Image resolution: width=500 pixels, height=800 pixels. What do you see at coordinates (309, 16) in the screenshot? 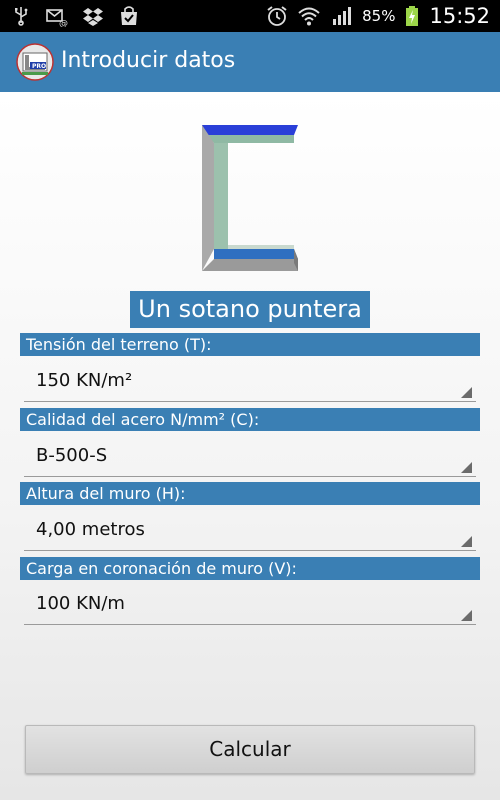
I see `wifi-icon` at bounding box center [309, 16].